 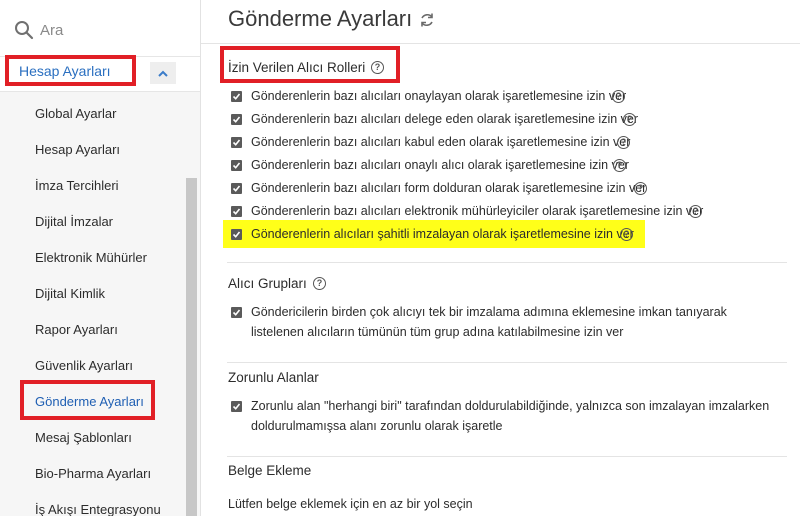 I want to click on annotation-box-sending-settings, so click(x=87, y=400).